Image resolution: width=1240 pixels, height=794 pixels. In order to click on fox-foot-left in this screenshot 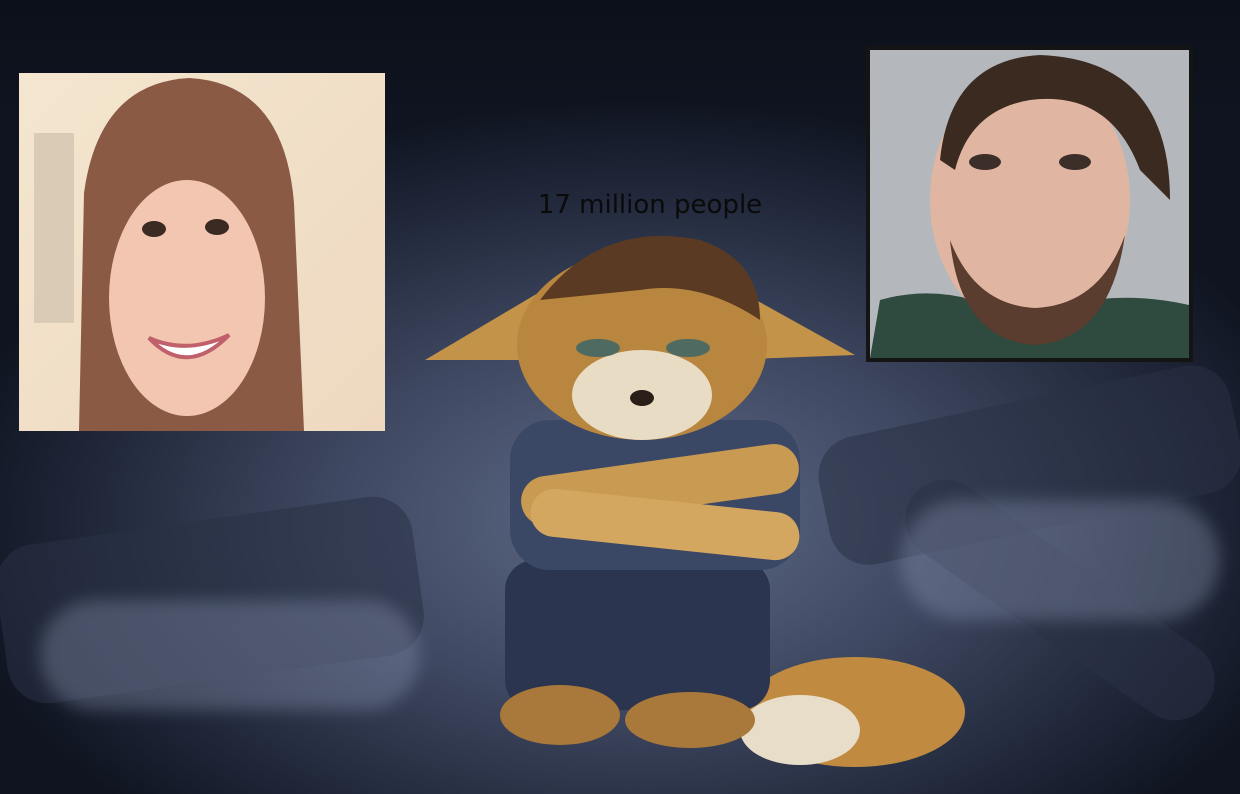, I will do `click(560, 715)`.